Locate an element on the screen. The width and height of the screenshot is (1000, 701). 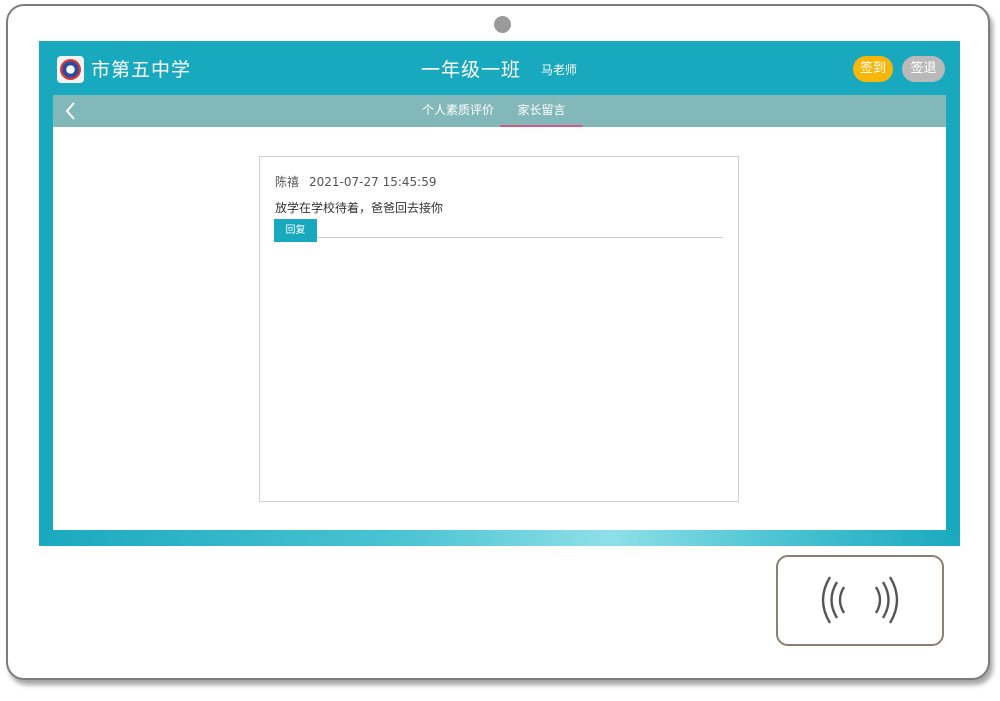
sign-in-button: 签到 is located at coordinates (873, 69).